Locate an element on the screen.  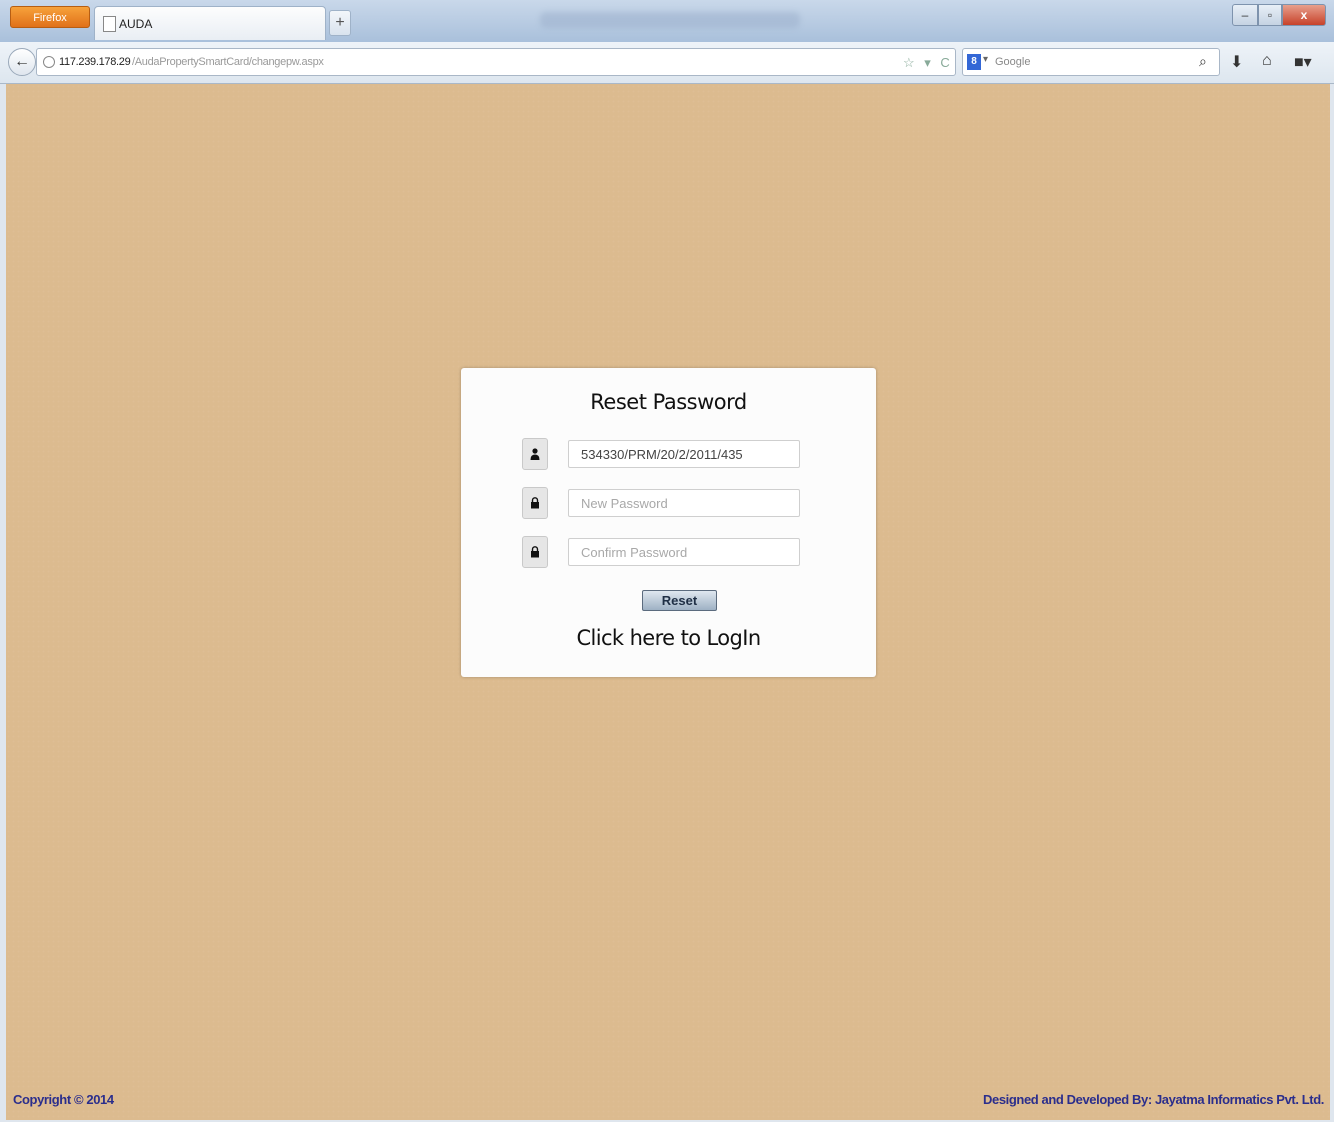
back-arrow-icon: ← is located at coordinates (22, 61).